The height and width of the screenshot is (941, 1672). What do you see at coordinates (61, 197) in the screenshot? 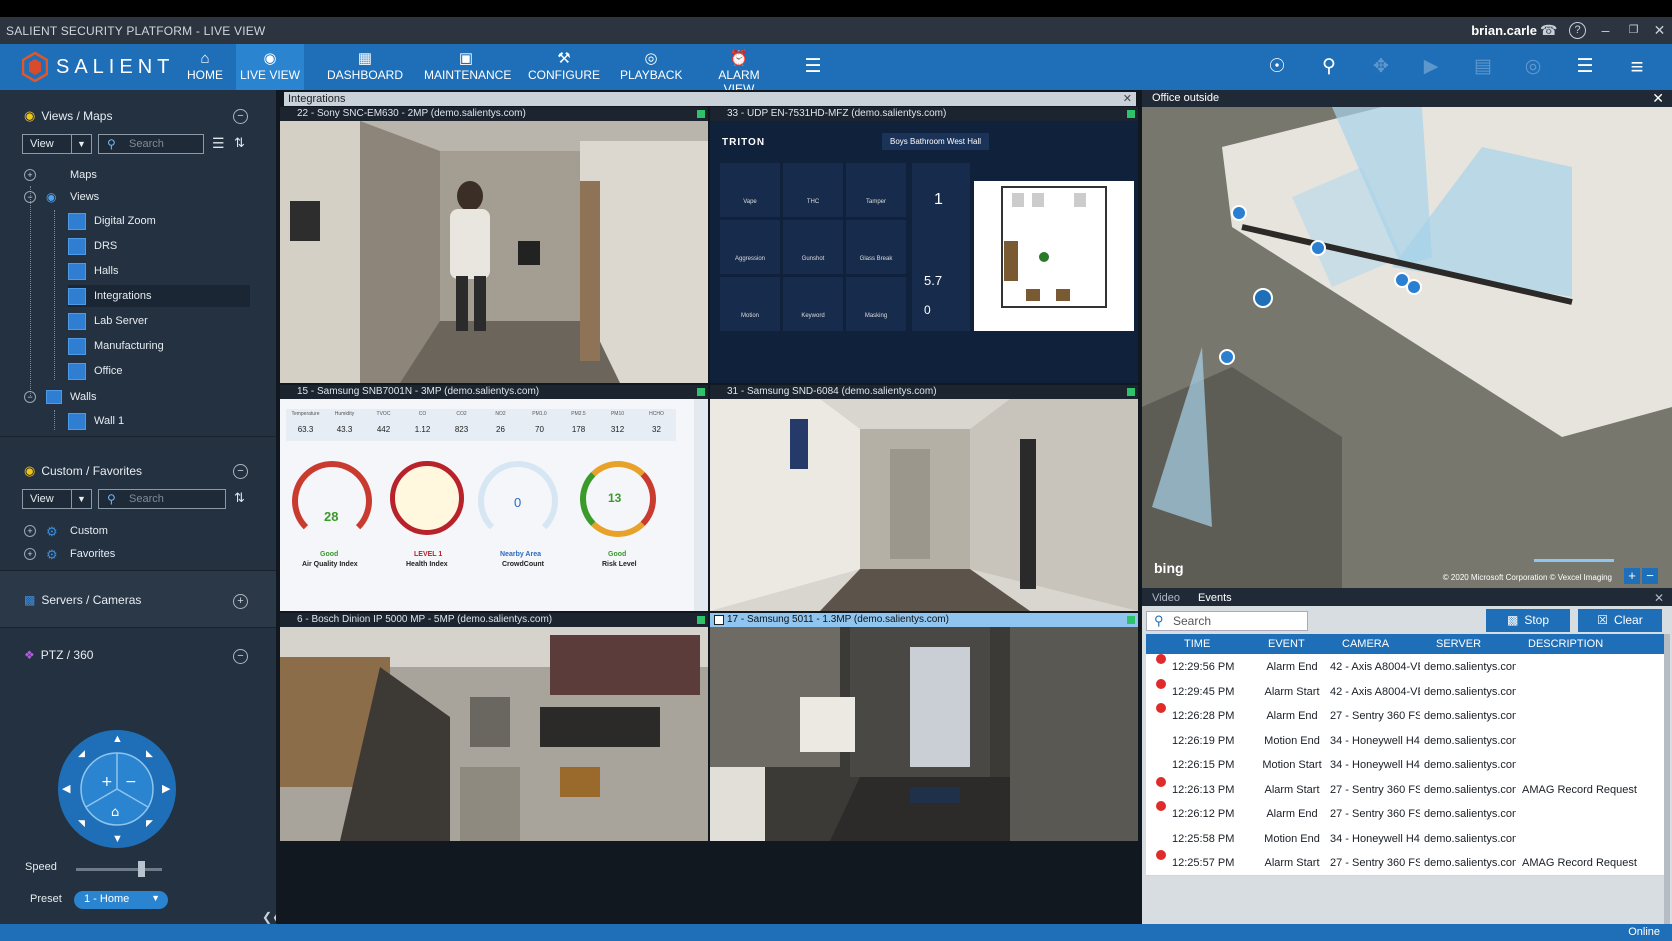
I see `tree-item-views: − ◉ Views` at bounding box center [61, 197].